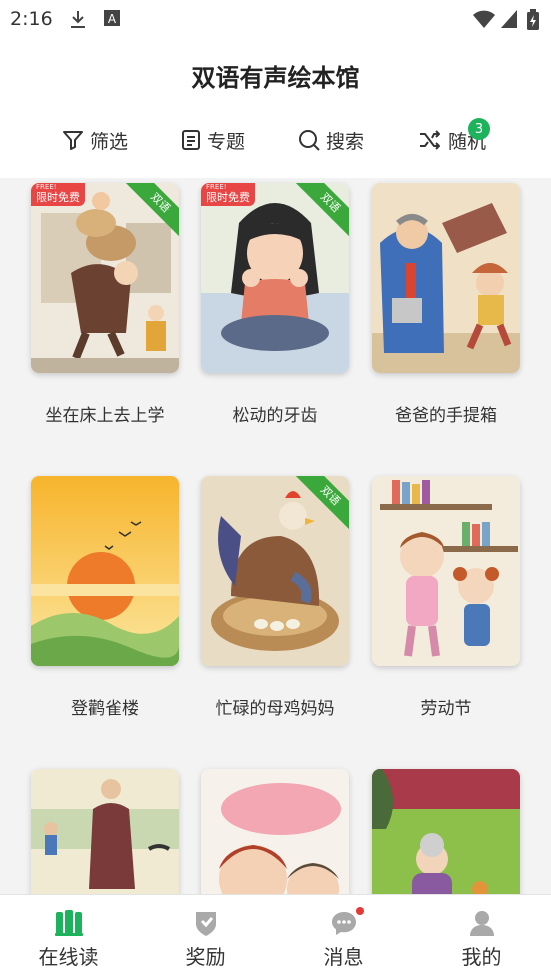 The width and height of the screenshot is (551, 980). I want to click on a-icon: A, so click(112, 18).